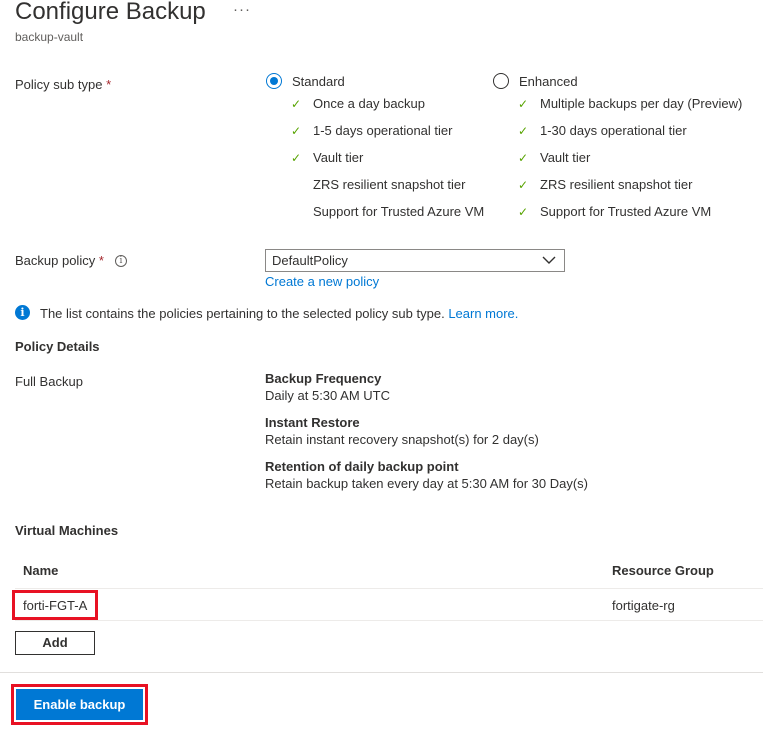 This screenshot has height=733, width=763. What do you see at coordinates (79, 704) in the screenshot?
I see `enable-backup-button: Enable backup` at bounding box center [79, 704].